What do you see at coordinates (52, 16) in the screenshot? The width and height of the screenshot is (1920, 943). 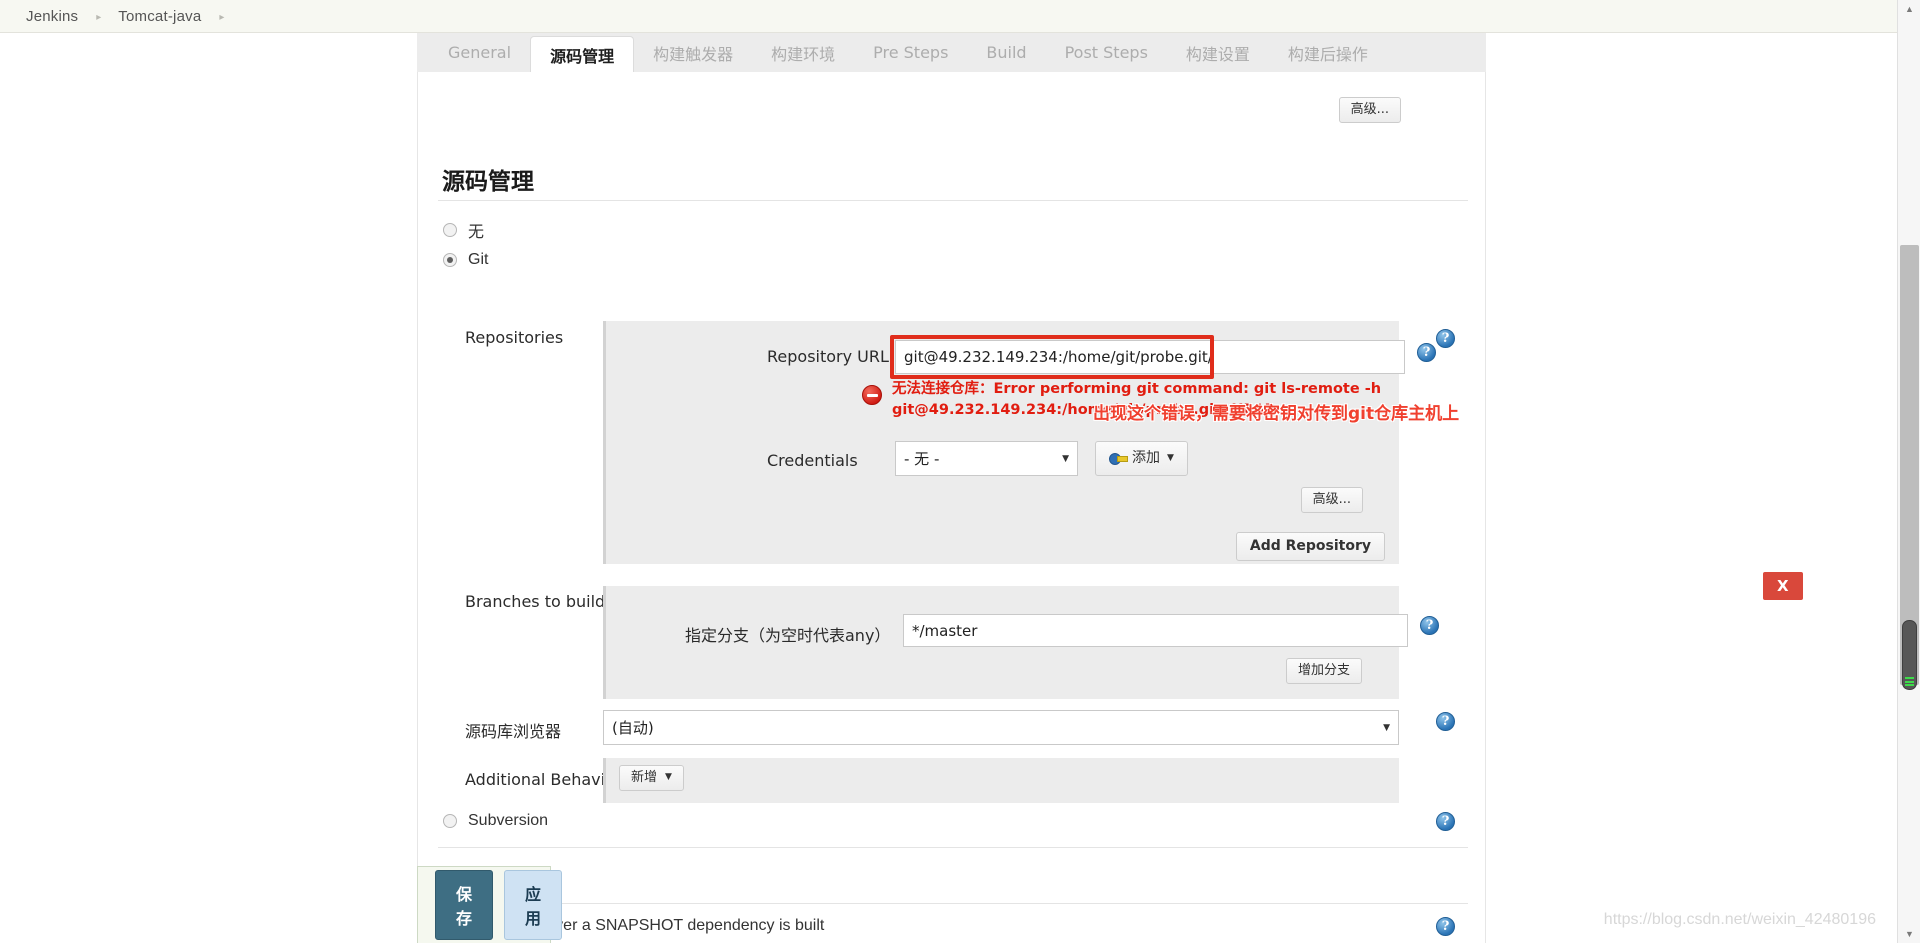 I see `breadcrumb-item-jenkins: Jenkins` at bounding box center [52, 16].